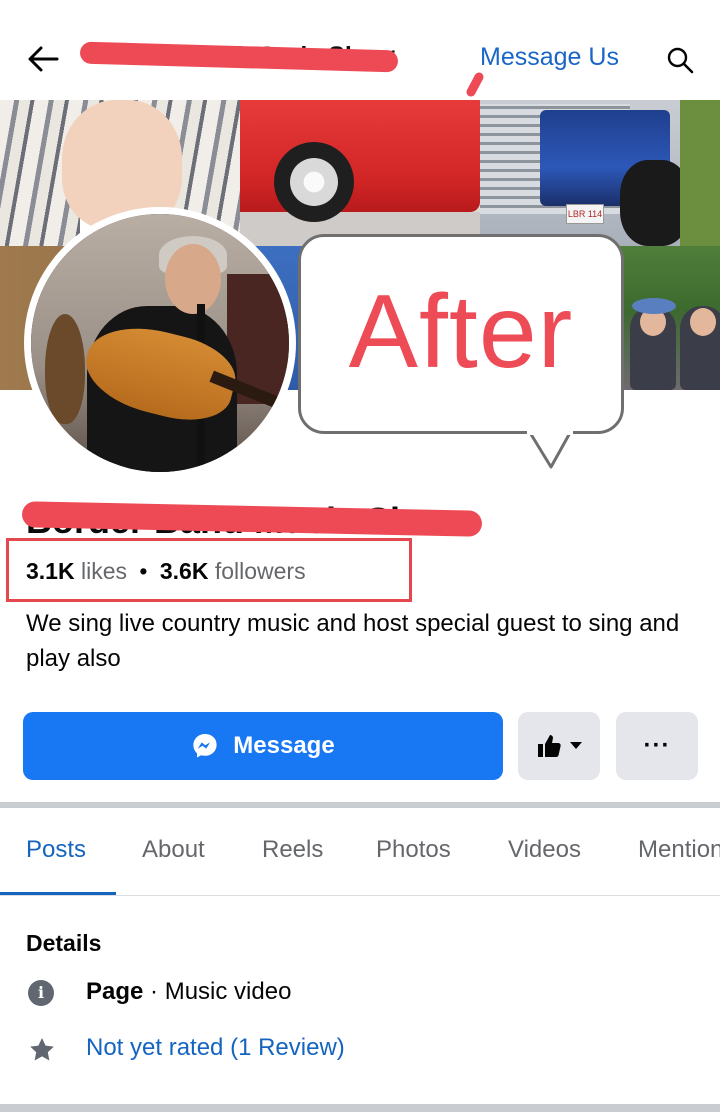 The image size is (720, 1120). I want to click on message-button: Message, so click(263, 746).